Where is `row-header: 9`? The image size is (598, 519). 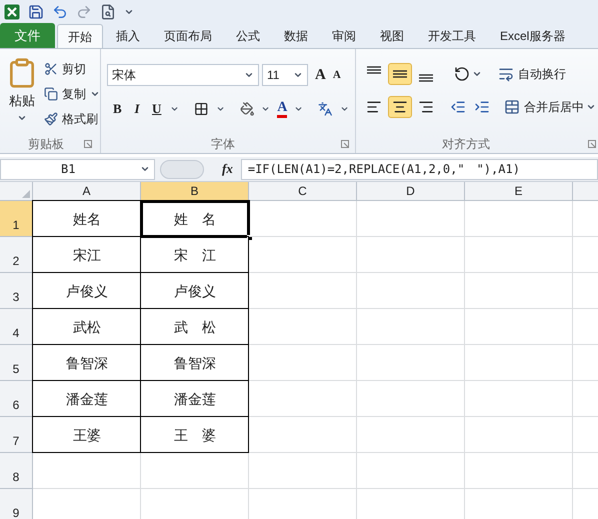
row-header: 9 is located at coordinates (16, 504).